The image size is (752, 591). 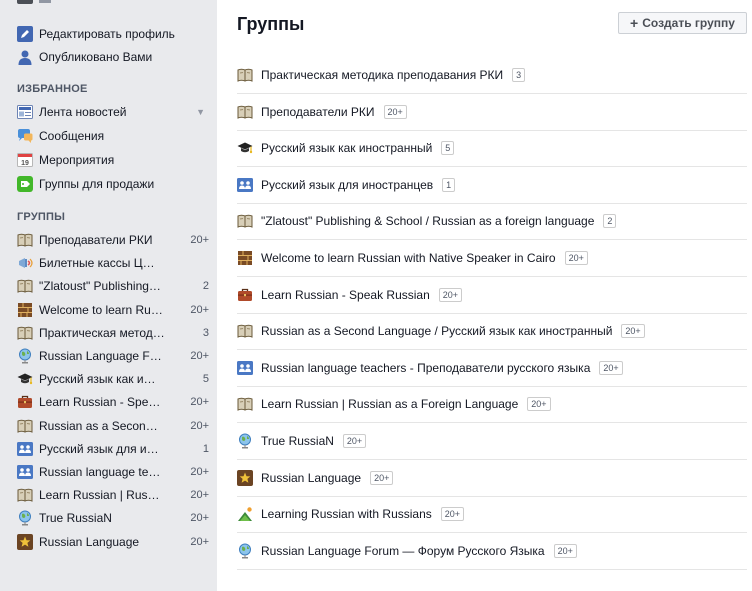 I want to click on group-row: Преподаватели РКИ 20+, so click(x=492, y=112).